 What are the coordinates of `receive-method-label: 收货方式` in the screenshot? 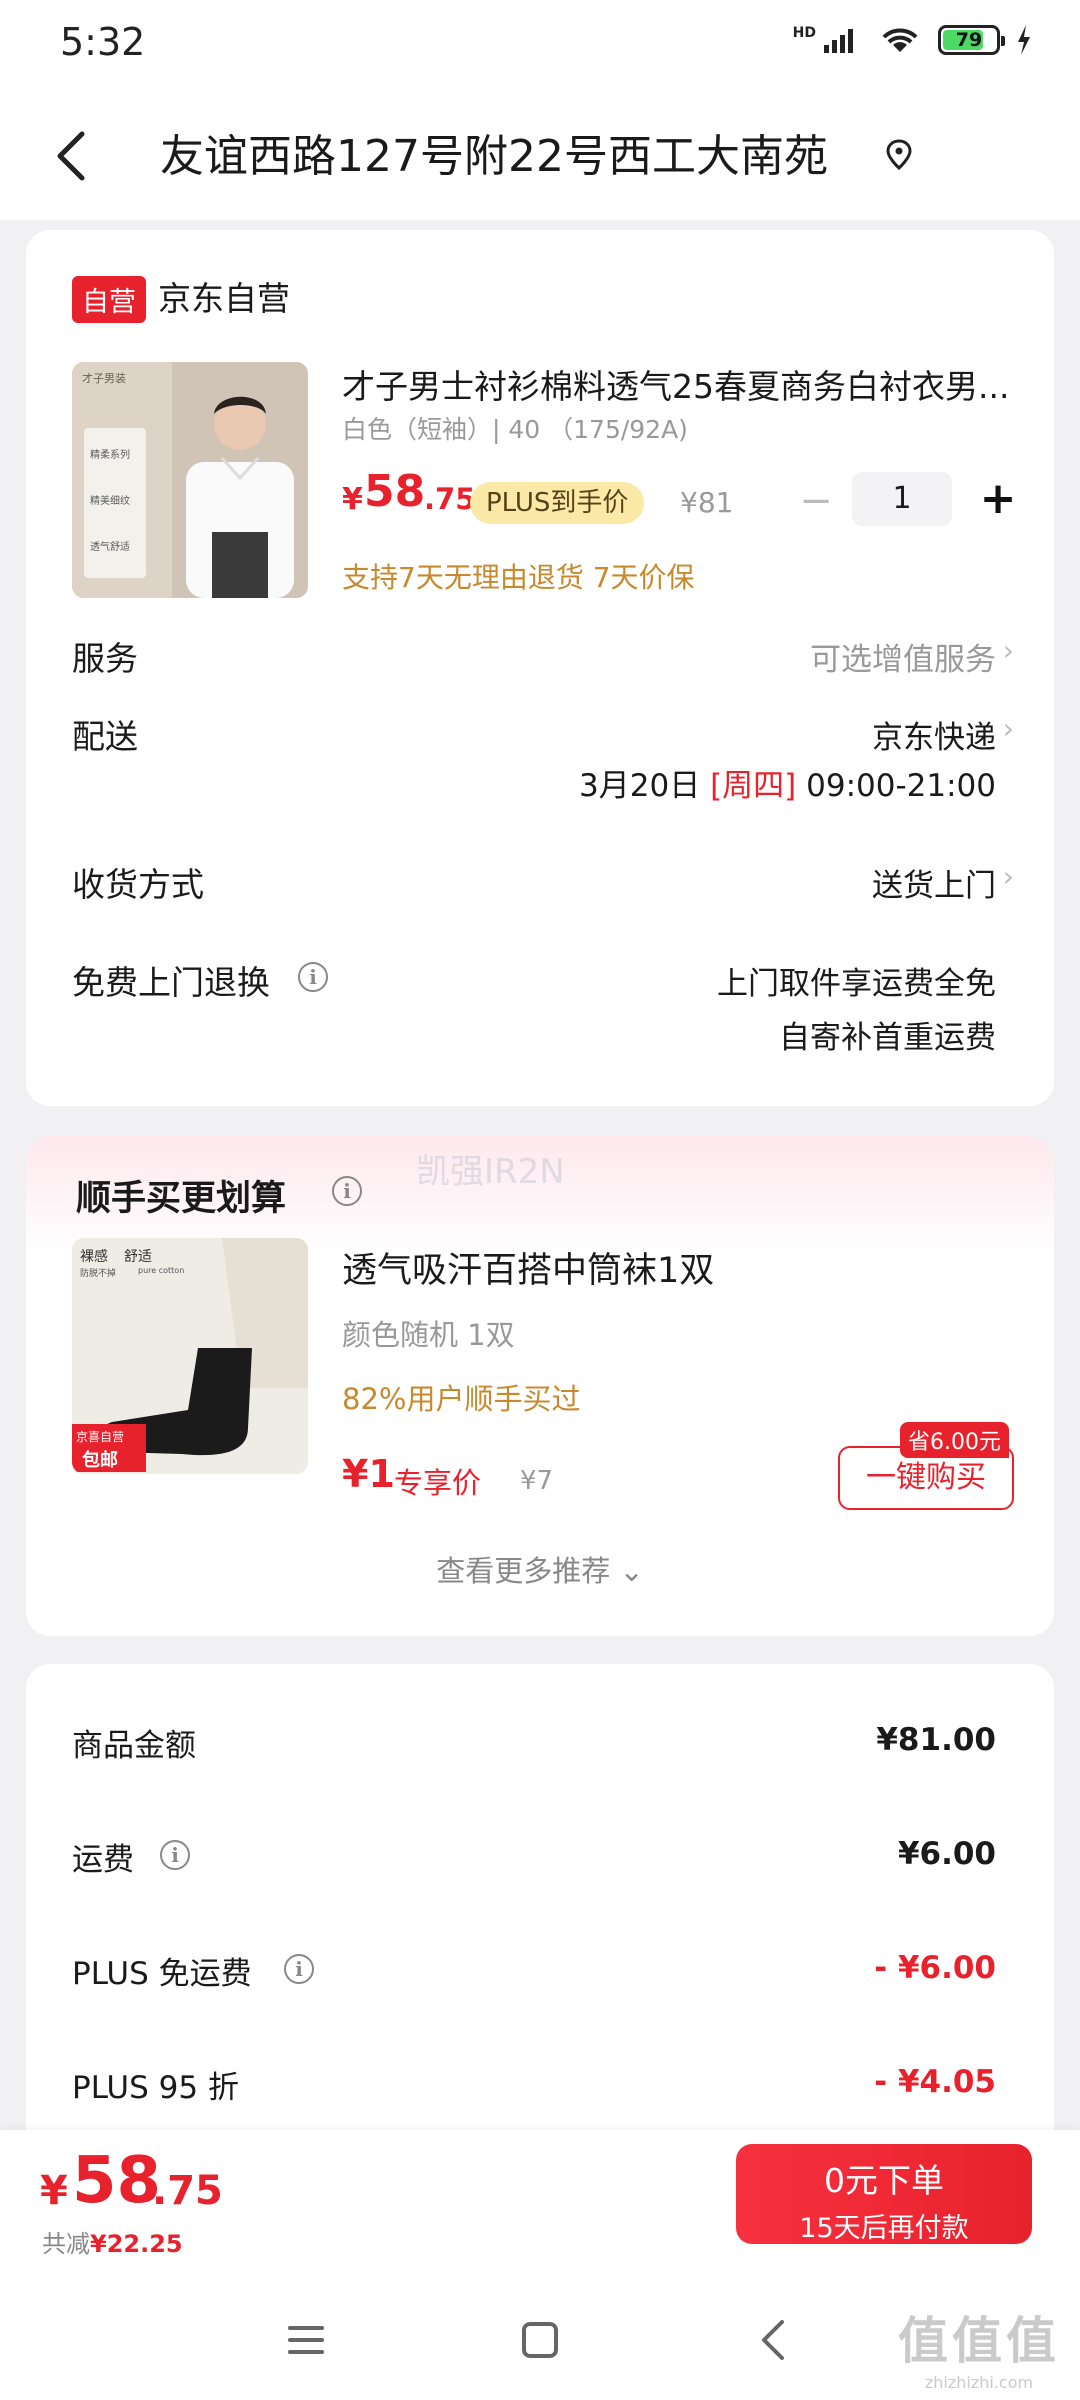 It's located at (138, 884).